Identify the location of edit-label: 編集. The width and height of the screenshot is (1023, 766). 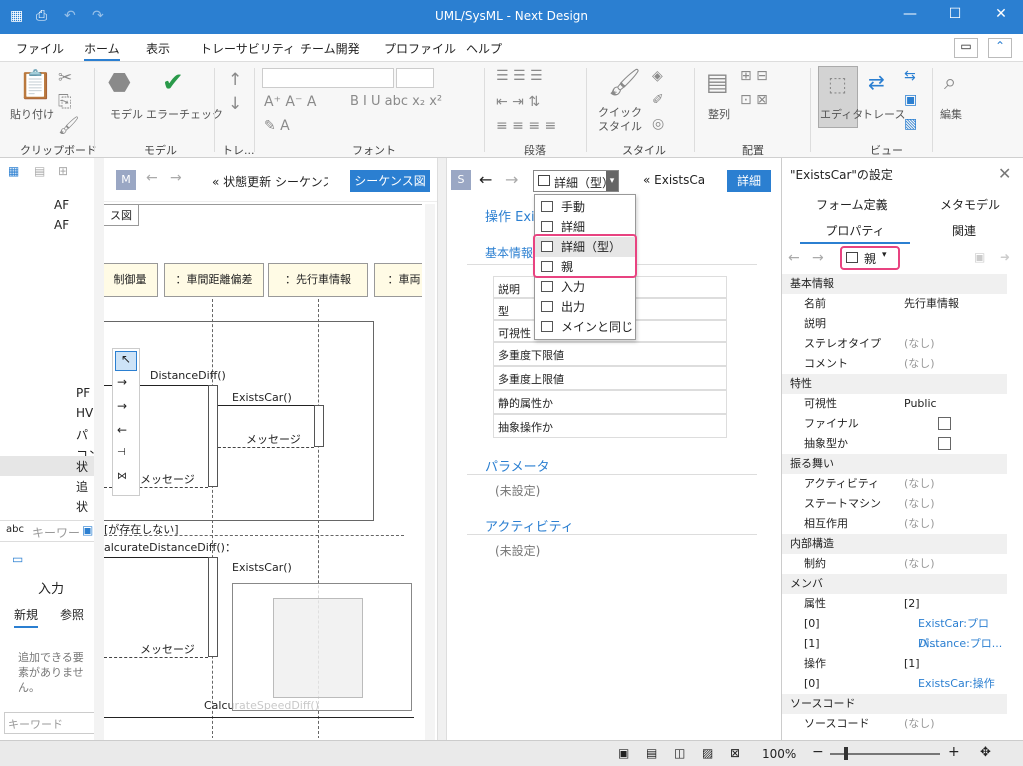
(951, 114).